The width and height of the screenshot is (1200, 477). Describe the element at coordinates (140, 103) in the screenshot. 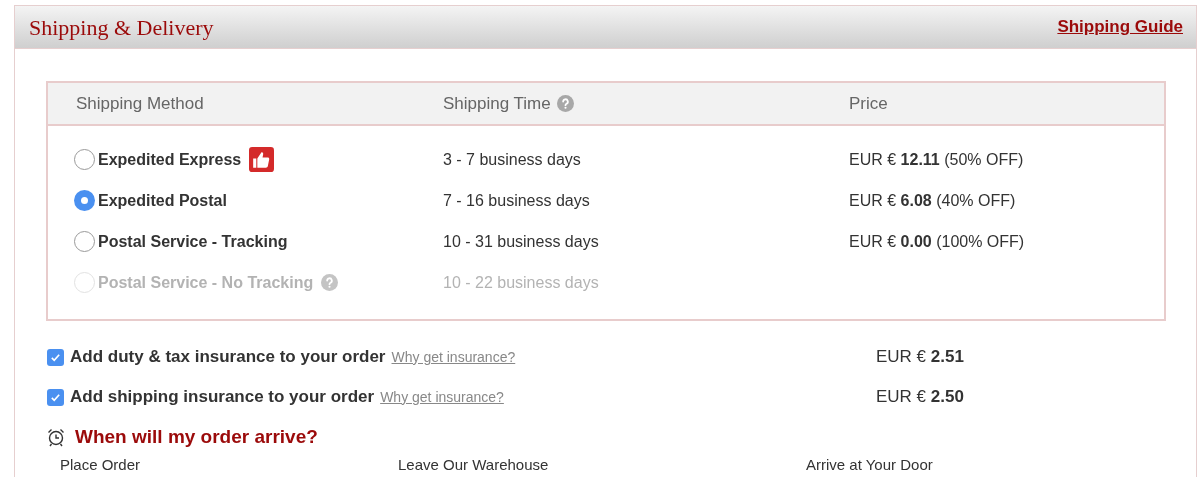

I see `column-header: Shipping Method` at that location.